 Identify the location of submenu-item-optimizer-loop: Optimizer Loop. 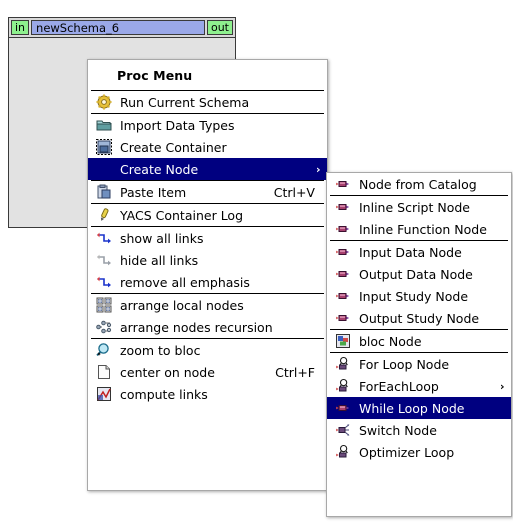
(419, 452).